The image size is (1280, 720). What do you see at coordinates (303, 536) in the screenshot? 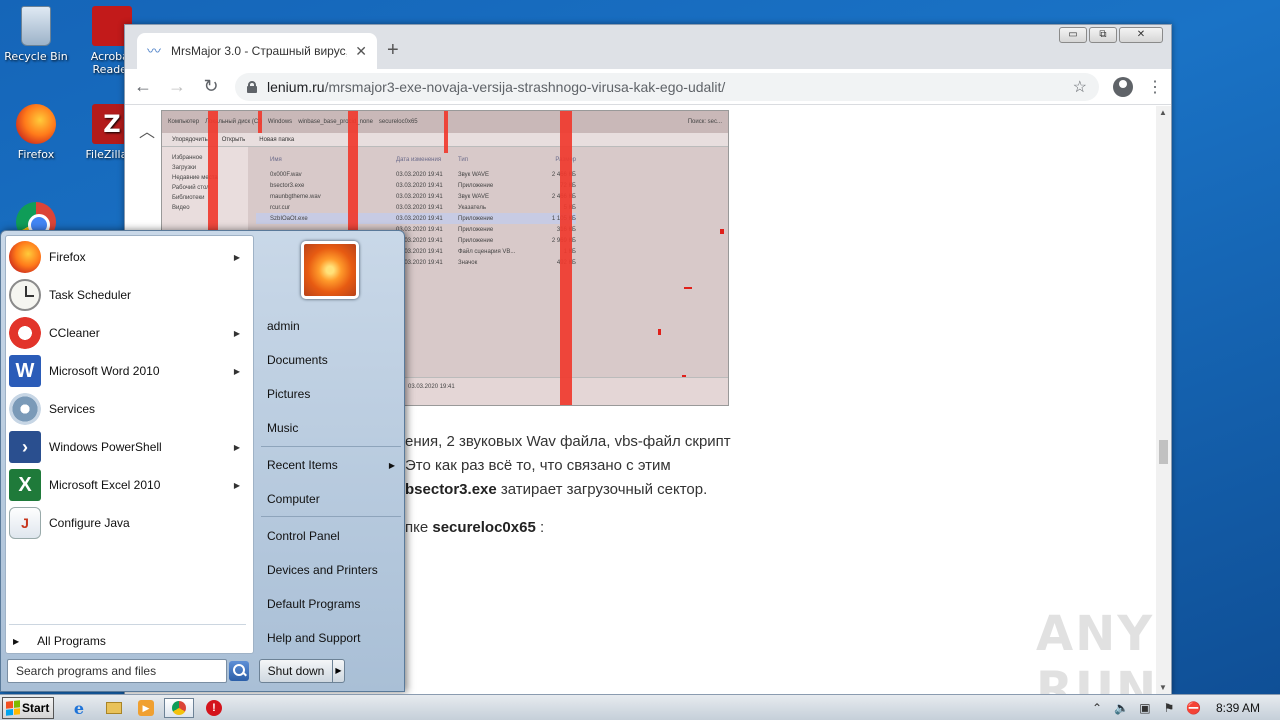
I see `start-menu-right-label: Control Panel` at bounding box center [303, 536].